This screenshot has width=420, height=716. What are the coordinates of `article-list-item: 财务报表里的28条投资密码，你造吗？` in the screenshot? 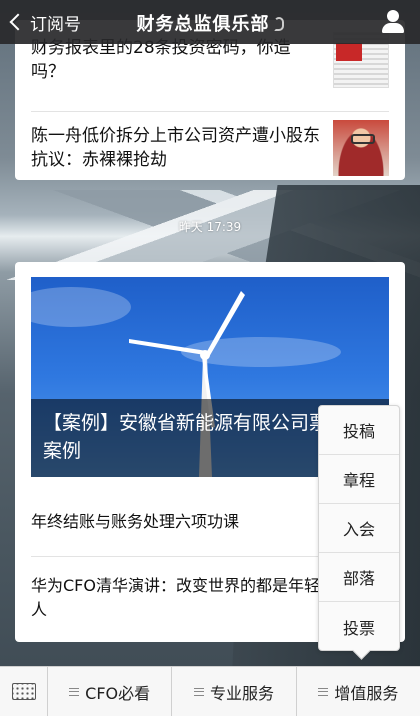 It's located at (210, 72).